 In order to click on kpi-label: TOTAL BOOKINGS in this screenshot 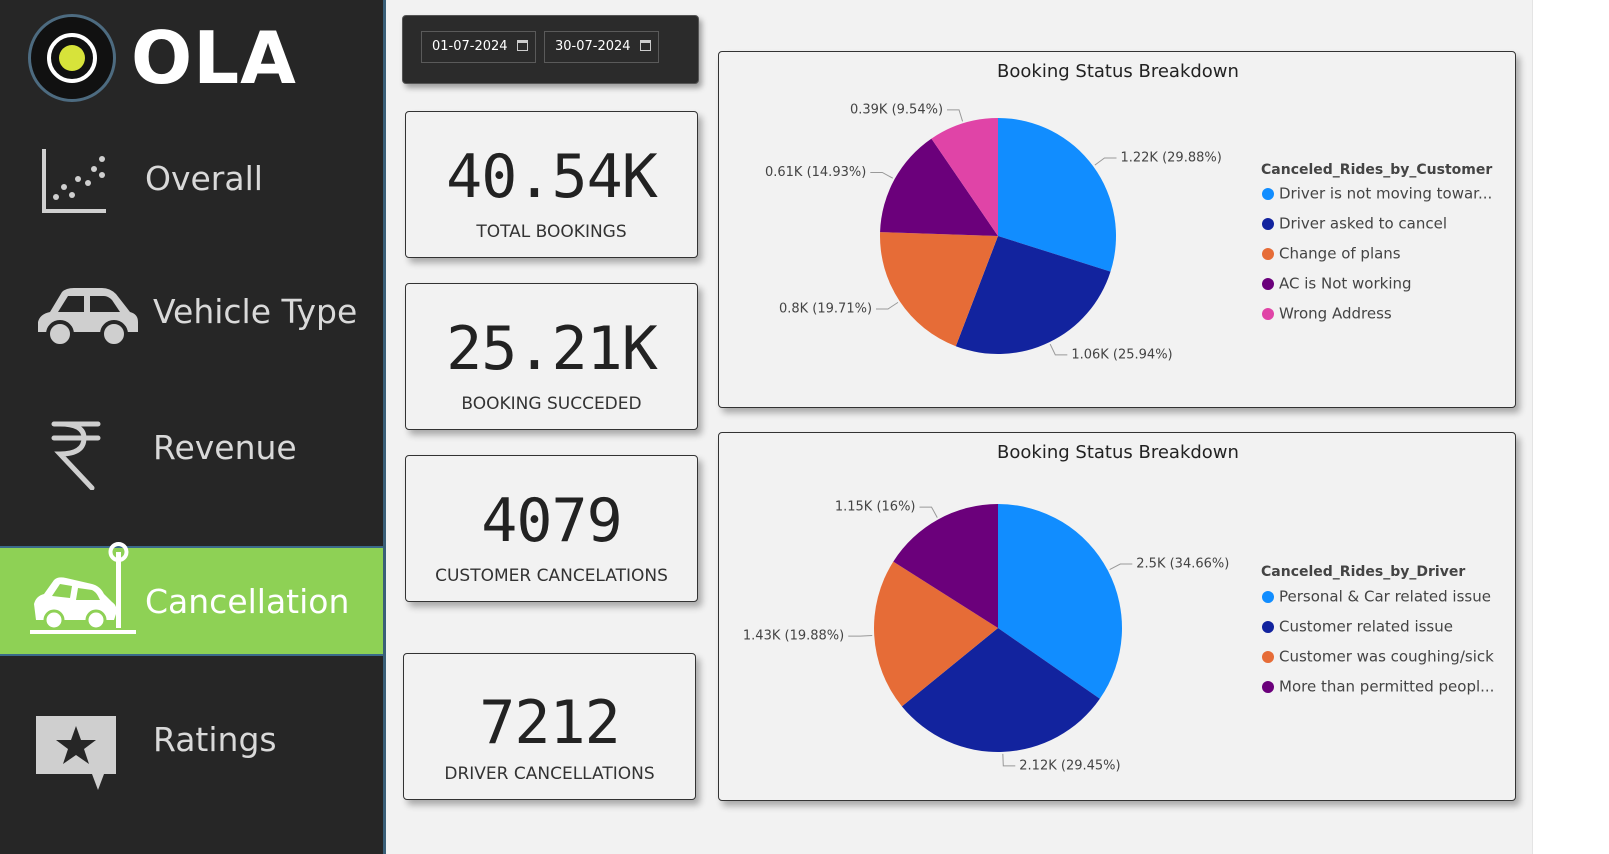, I will do `click(551, 232)`.